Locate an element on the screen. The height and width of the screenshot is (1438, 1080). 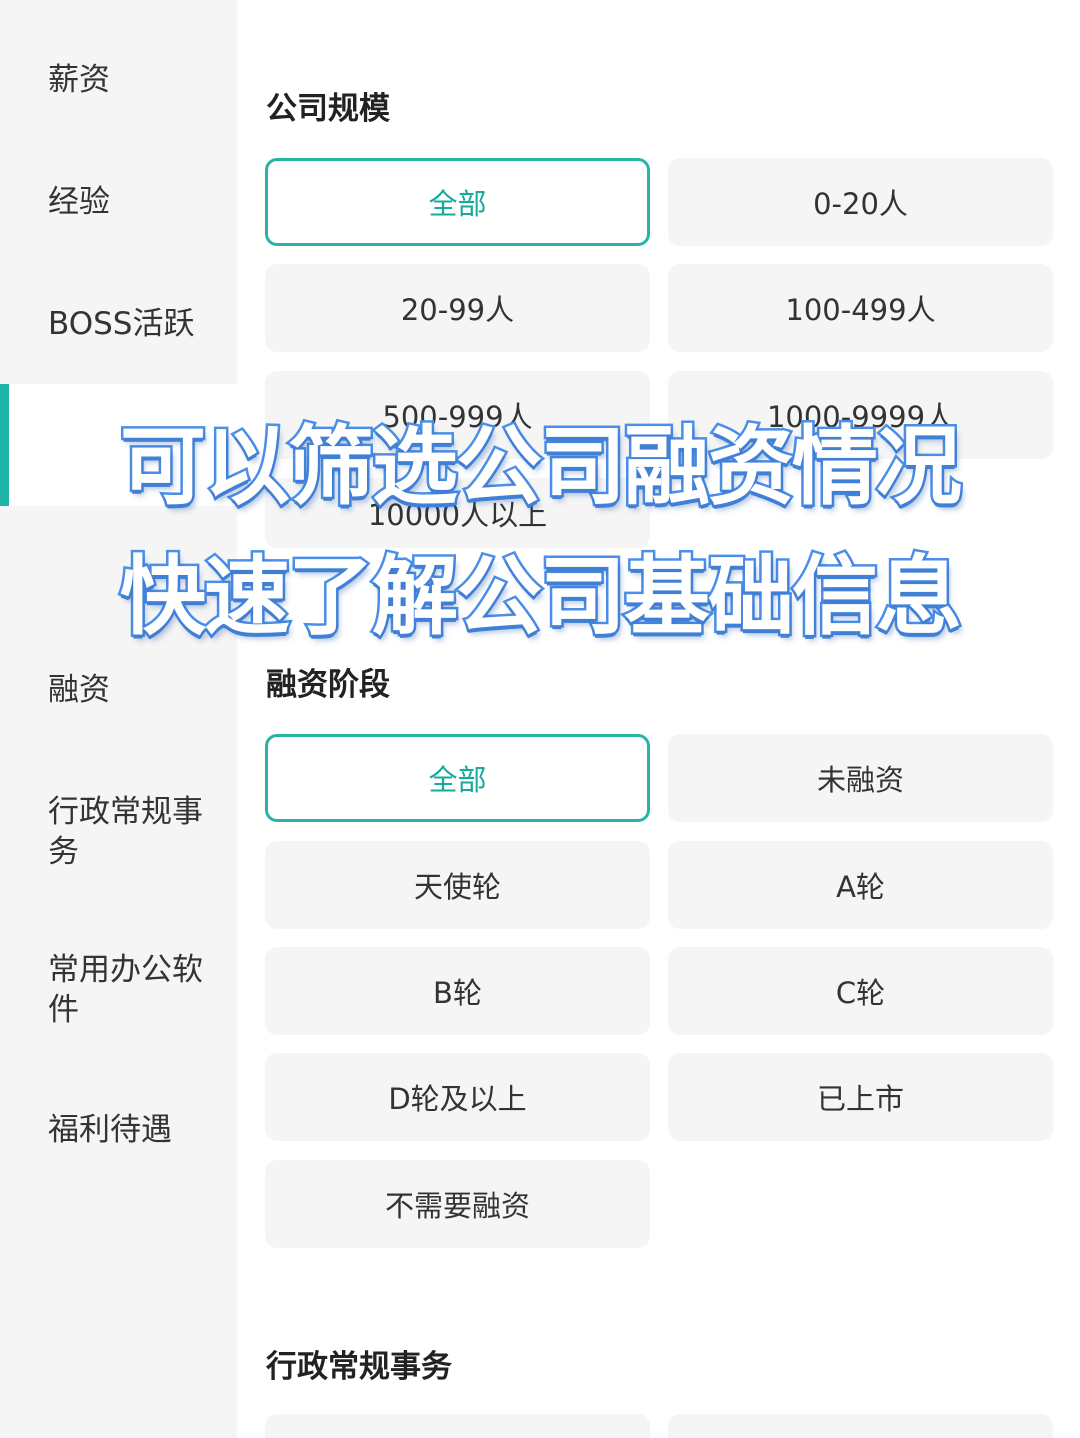
sidebar-item-financing: 融资 is located at coordinates (118, 690).